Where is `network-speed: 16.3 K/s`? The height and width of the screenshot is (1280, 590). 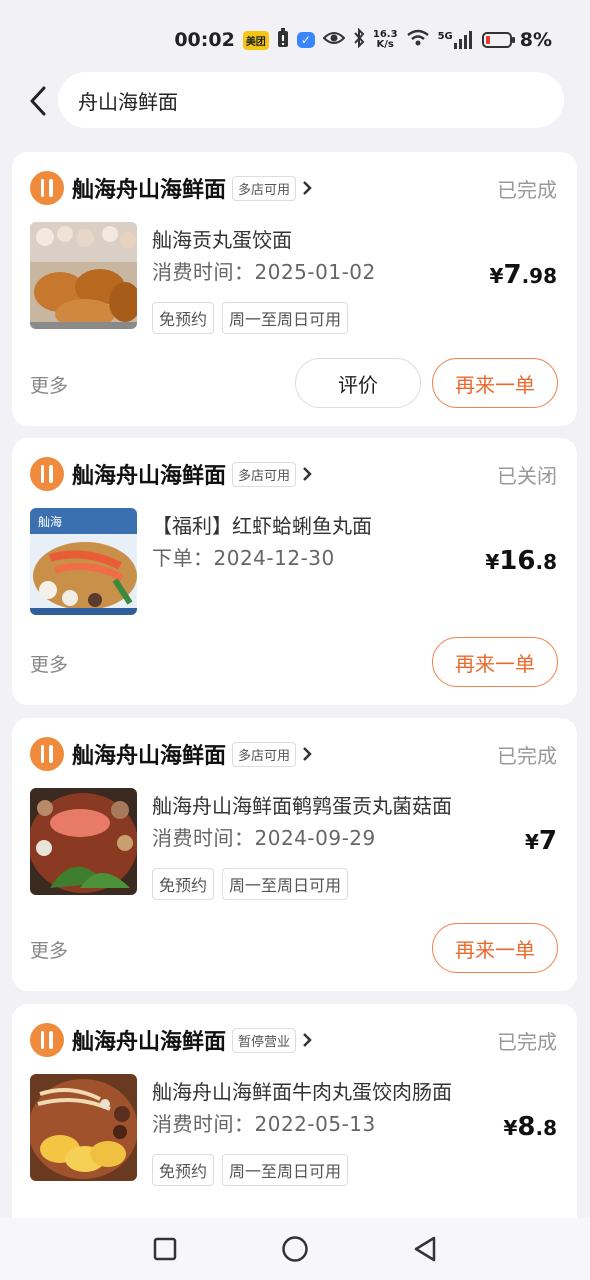
network-speed: 16.3 K/s is located at coordinates (385, 40).